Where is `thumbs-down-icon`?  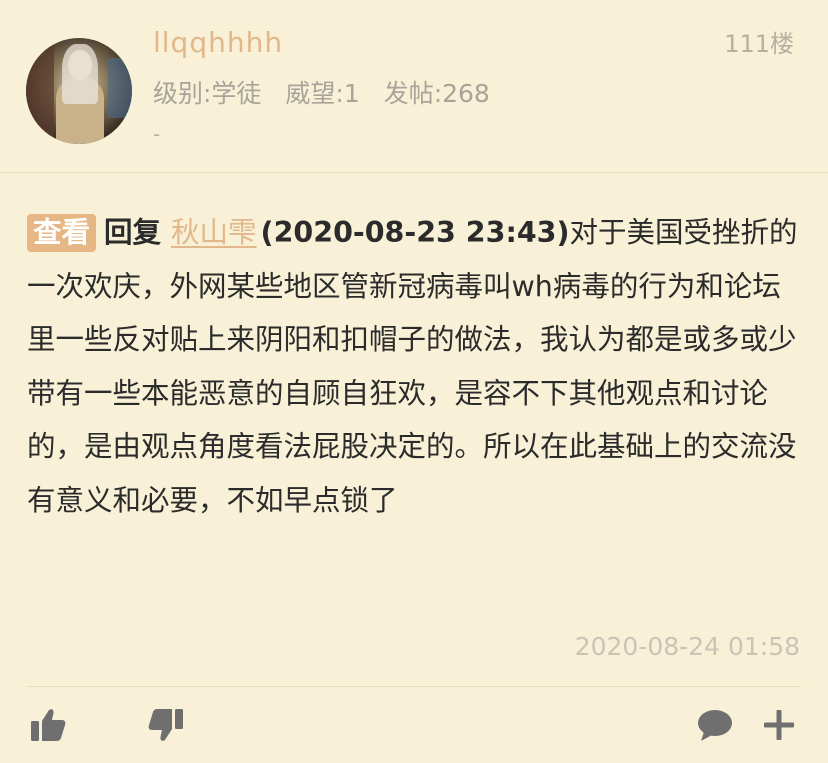
thumbs-down-icon is located at coordinates (165, 725).